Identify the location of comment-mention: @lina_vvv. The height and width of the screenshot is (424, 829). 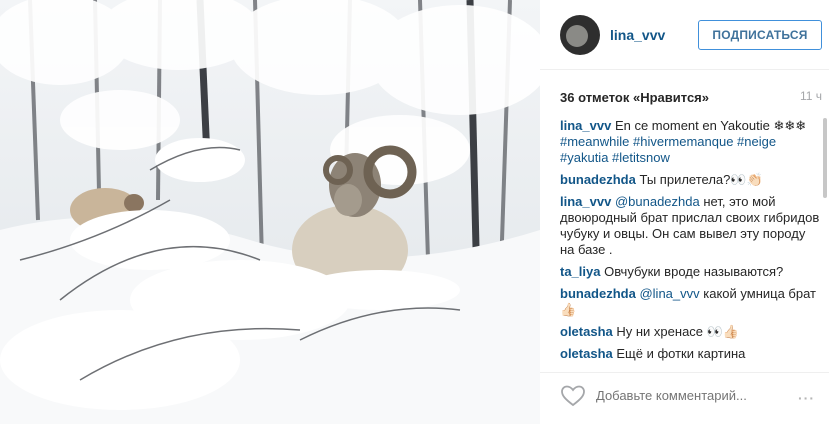
(669, 293).